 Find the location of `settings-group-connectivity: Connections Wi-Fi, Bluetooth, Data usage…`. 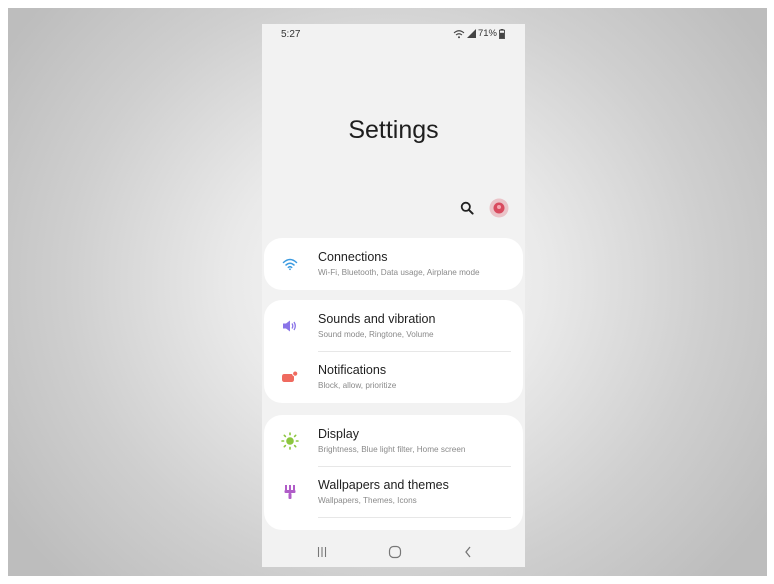

settings-group-connectivity: Connections Wi-Fi, Bluetooth, Data usage… is located at coordinates (393, 264).